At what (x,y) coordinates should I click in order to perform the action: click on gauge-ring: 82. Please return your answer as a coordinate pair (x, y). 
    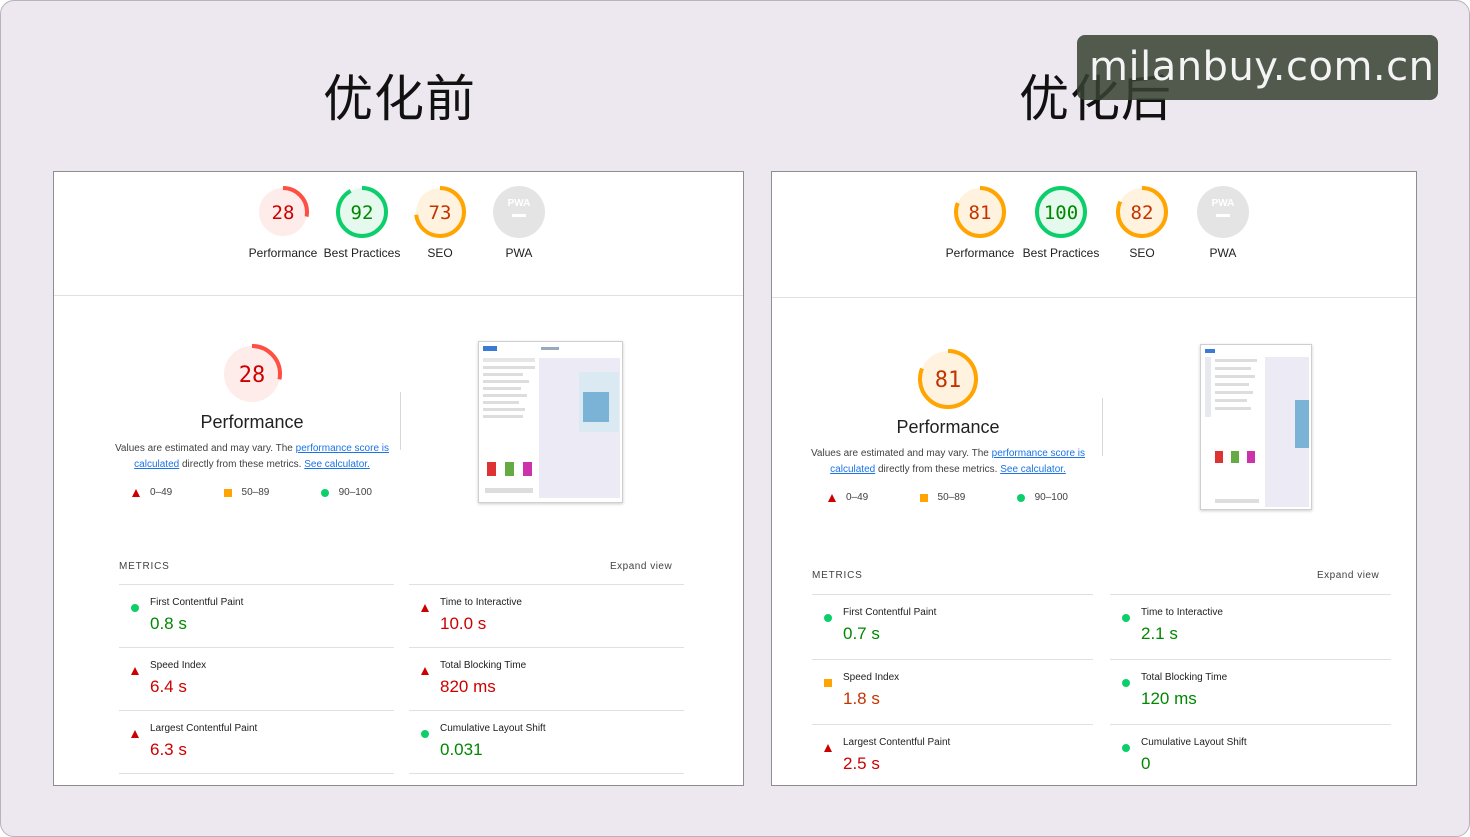
    Looking at the image, I should click on (1142, 212).